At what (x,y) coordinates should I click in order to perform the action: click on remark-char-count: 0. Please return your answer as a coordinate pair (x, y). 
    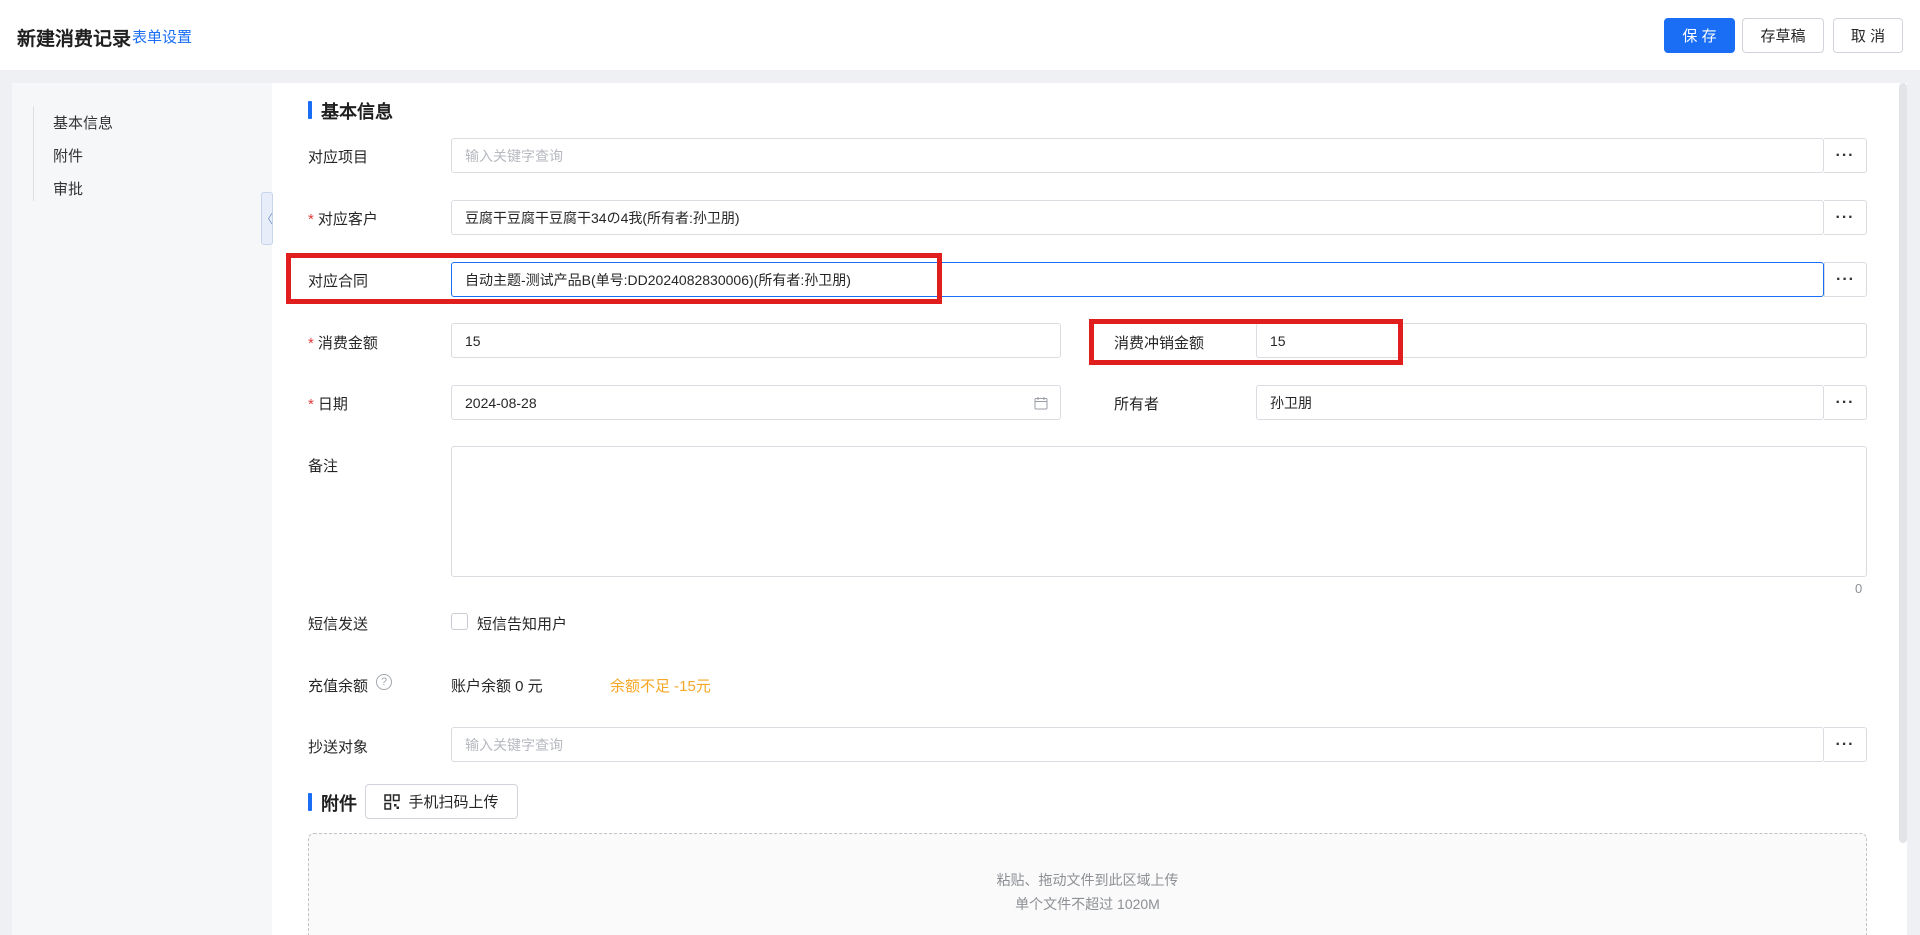
    Looking at the image, I should click on (1859, 588).